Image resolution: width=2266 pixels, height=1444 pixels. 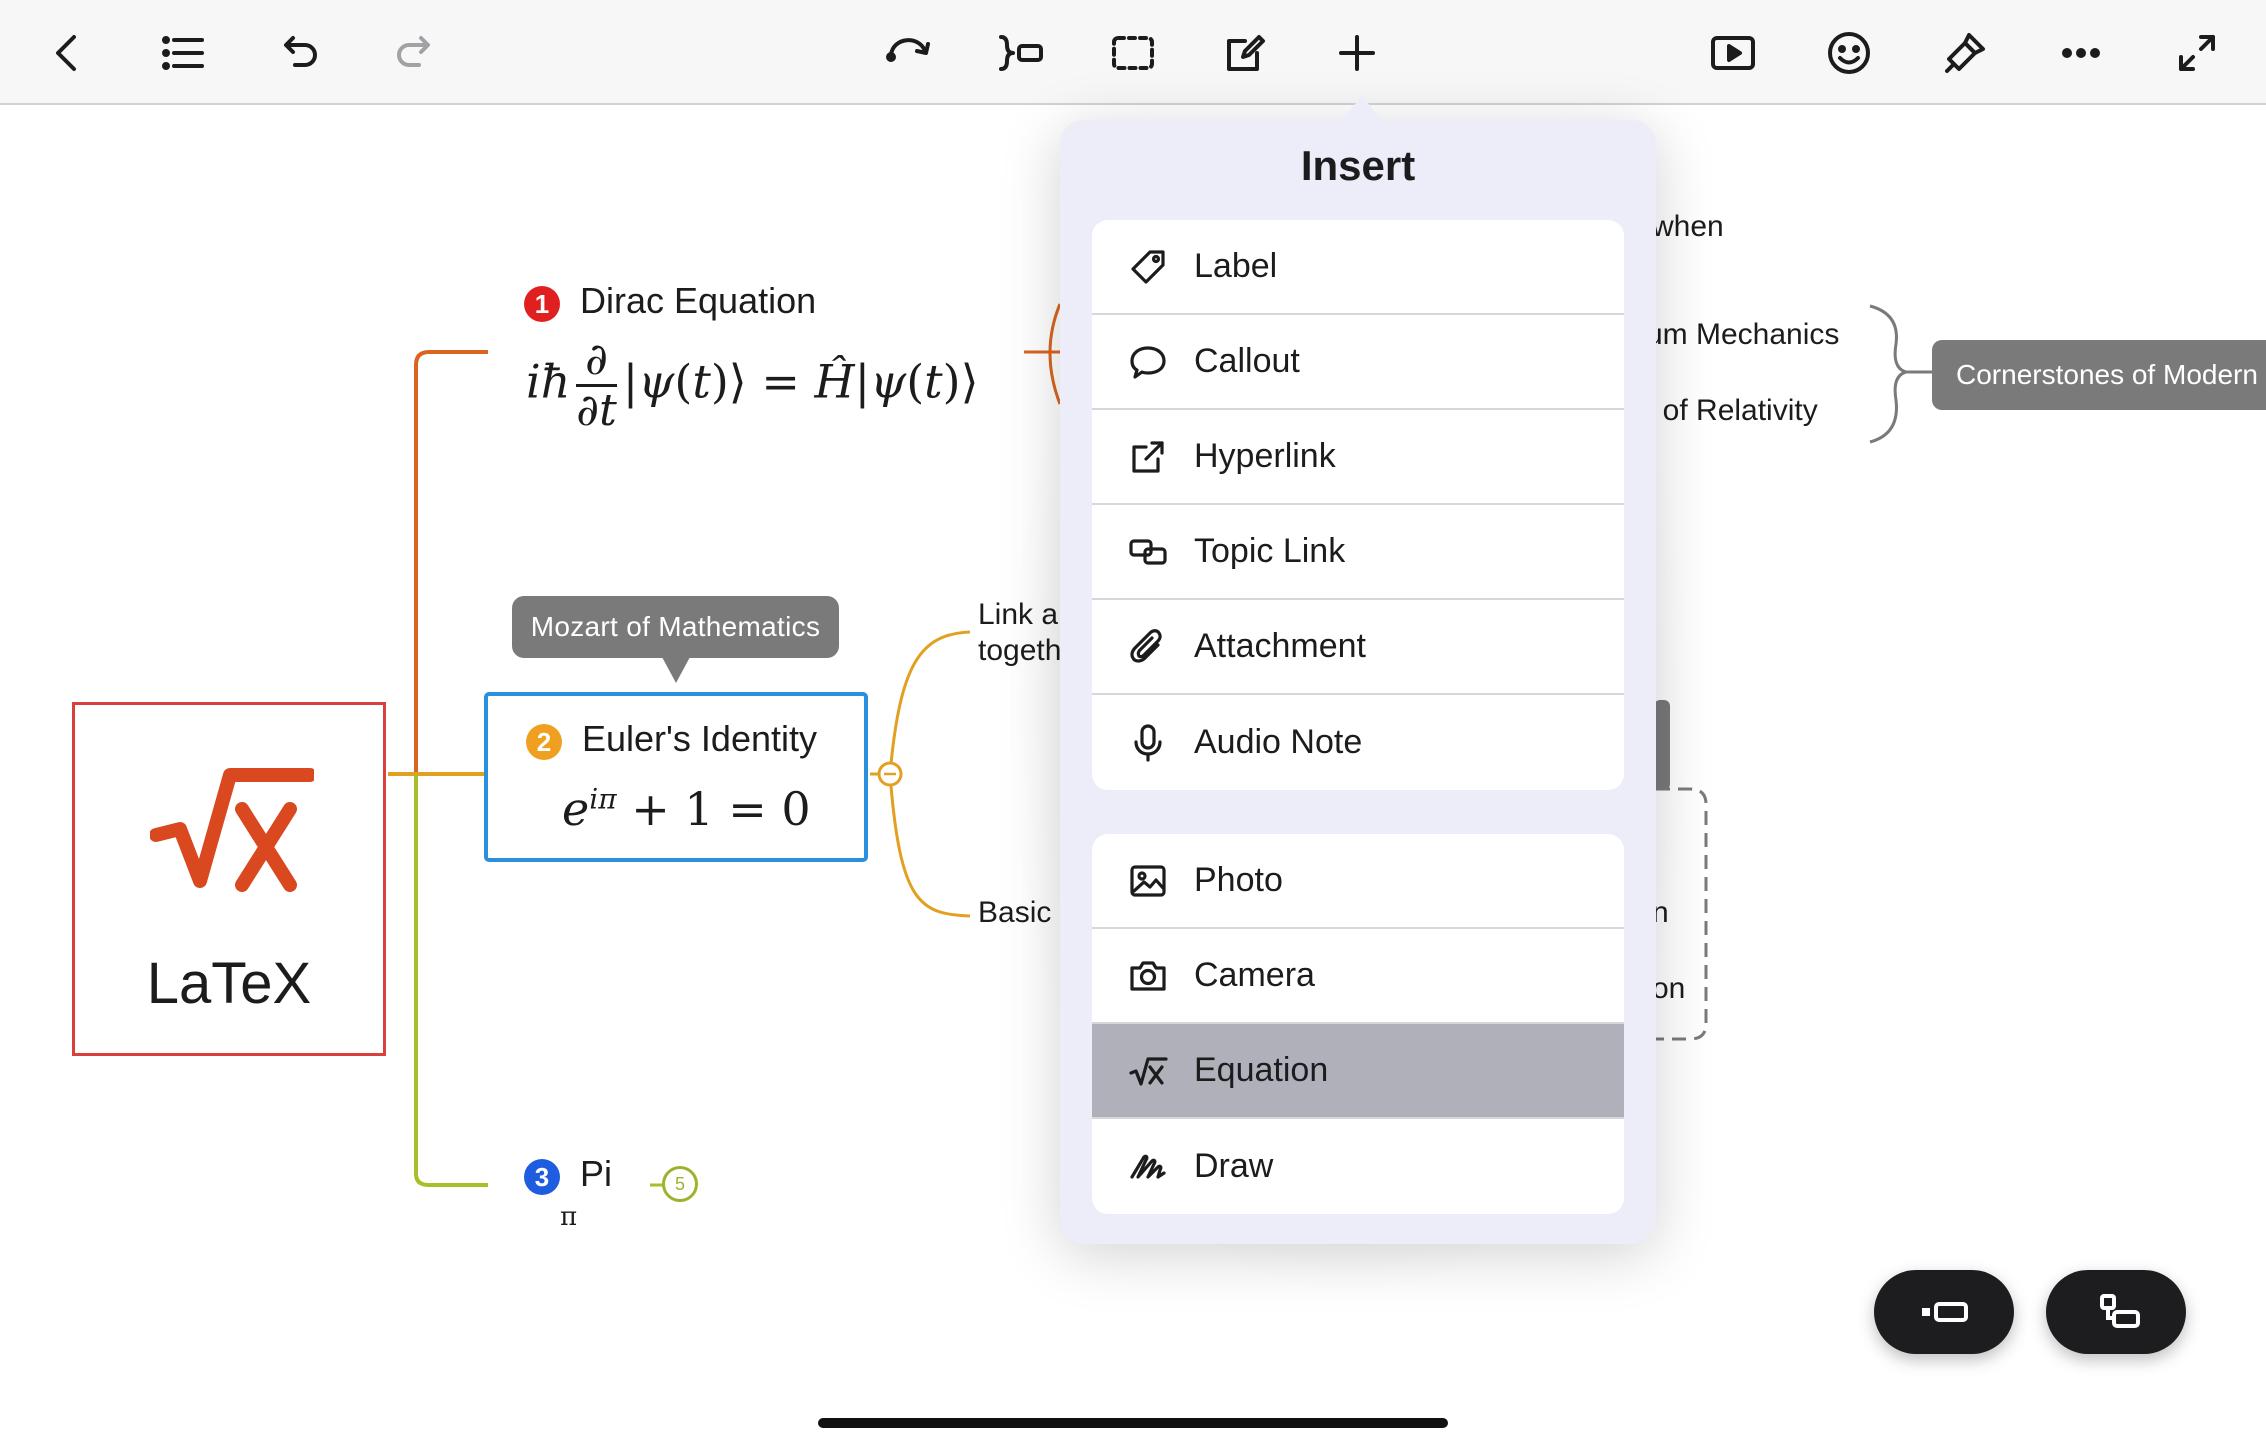 What do you see at coordinates (1247, 361) in the screenshot?
I see `menu-item-text: Callout` at bounding box center [1247, 361].